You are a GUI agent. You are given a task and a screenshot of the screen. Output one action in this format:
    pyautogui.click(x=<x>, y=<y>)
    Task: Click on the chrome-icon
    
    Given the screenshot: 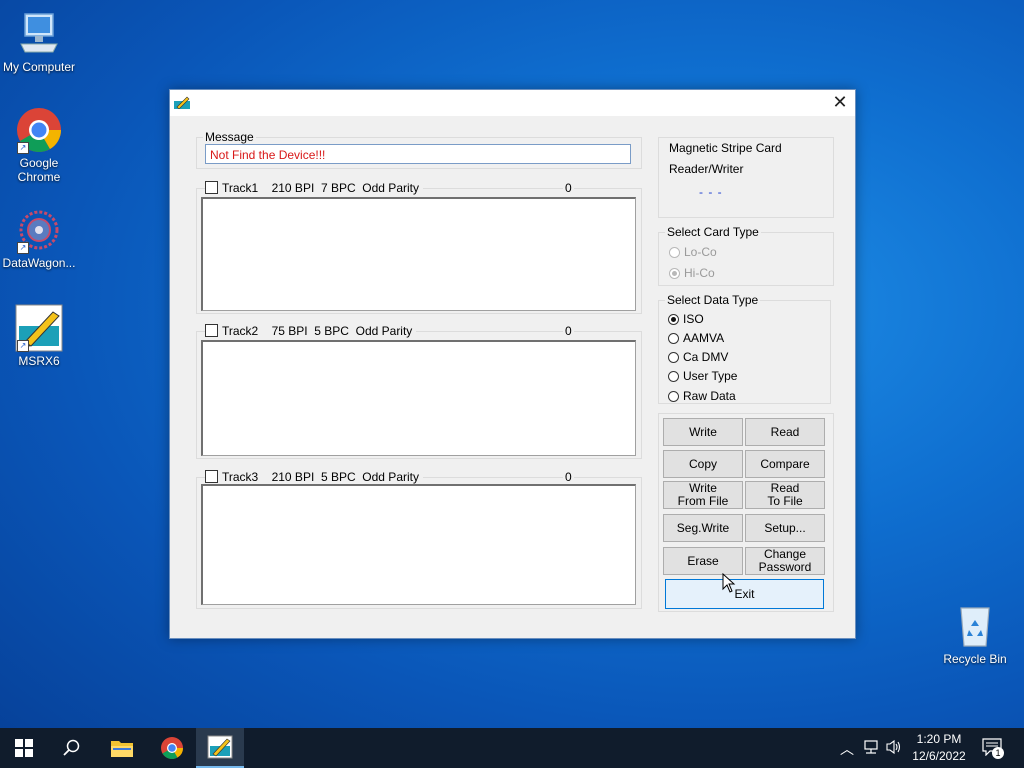 What is the action you would take?
    pyautogui.click(x=172, y=748)
    